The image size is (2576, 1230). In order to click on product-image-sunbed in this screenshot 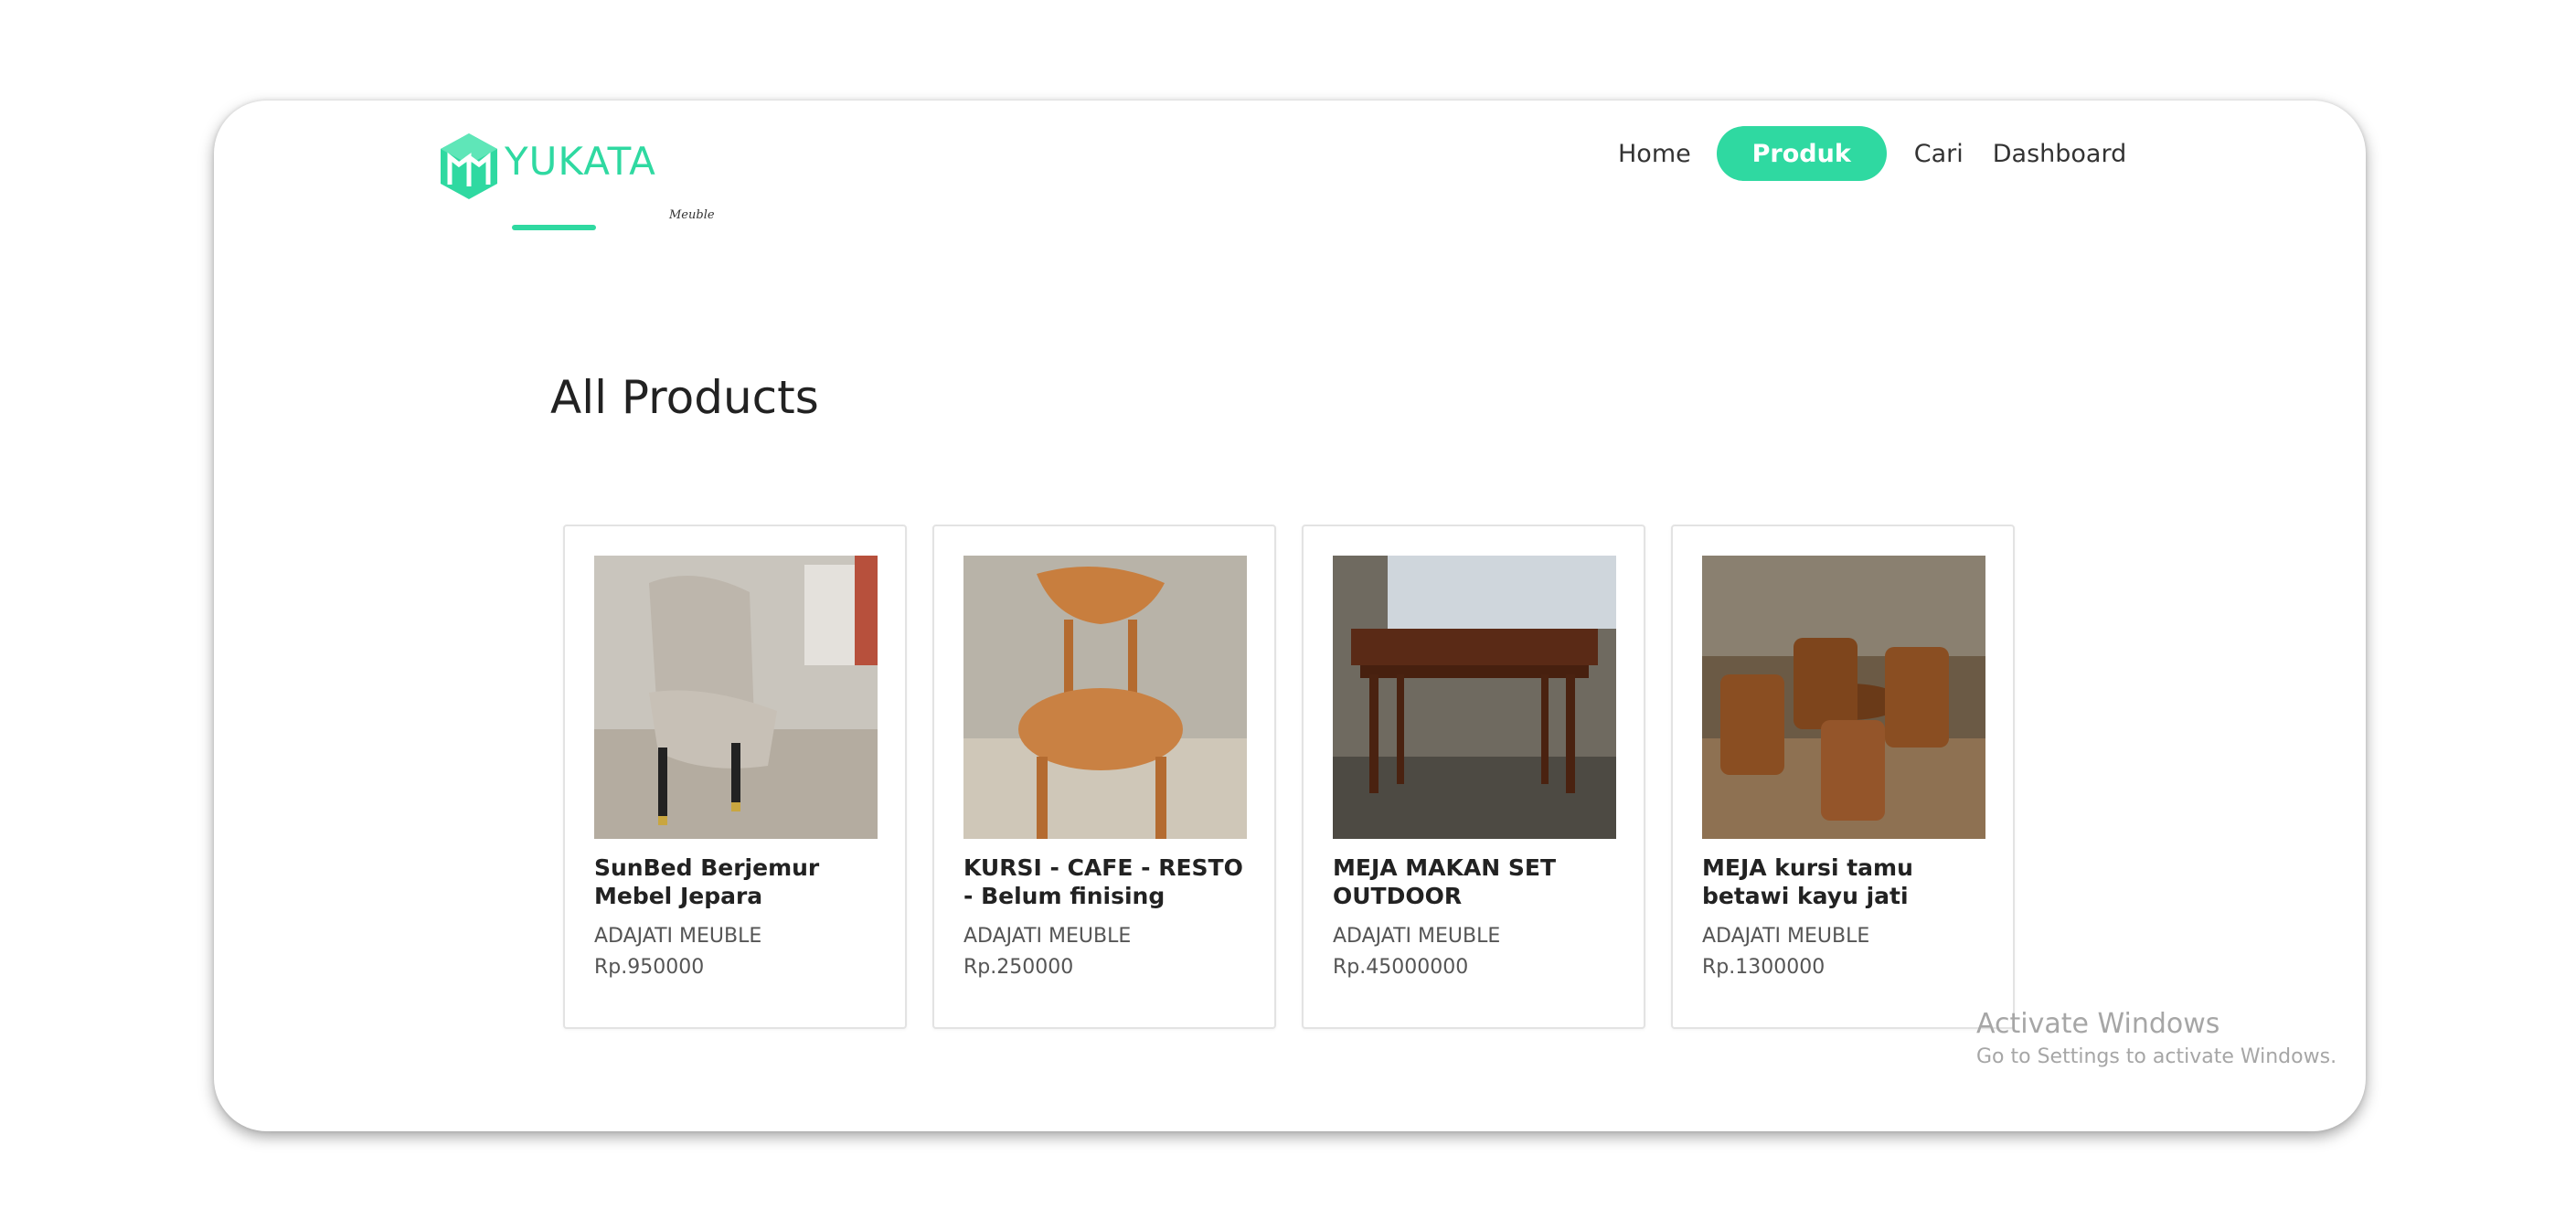, I will do `click(736, 697)`.